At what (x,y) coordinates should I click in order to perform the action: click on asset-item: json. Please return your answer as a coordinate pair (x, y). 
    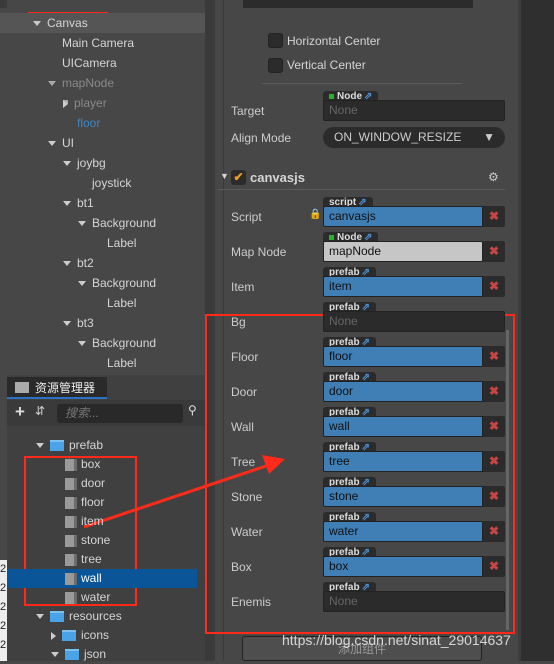
    Looking at the image, I should click on (102, 654).